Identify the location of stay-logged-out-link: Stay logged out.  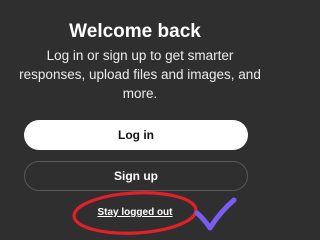
(135, 212).